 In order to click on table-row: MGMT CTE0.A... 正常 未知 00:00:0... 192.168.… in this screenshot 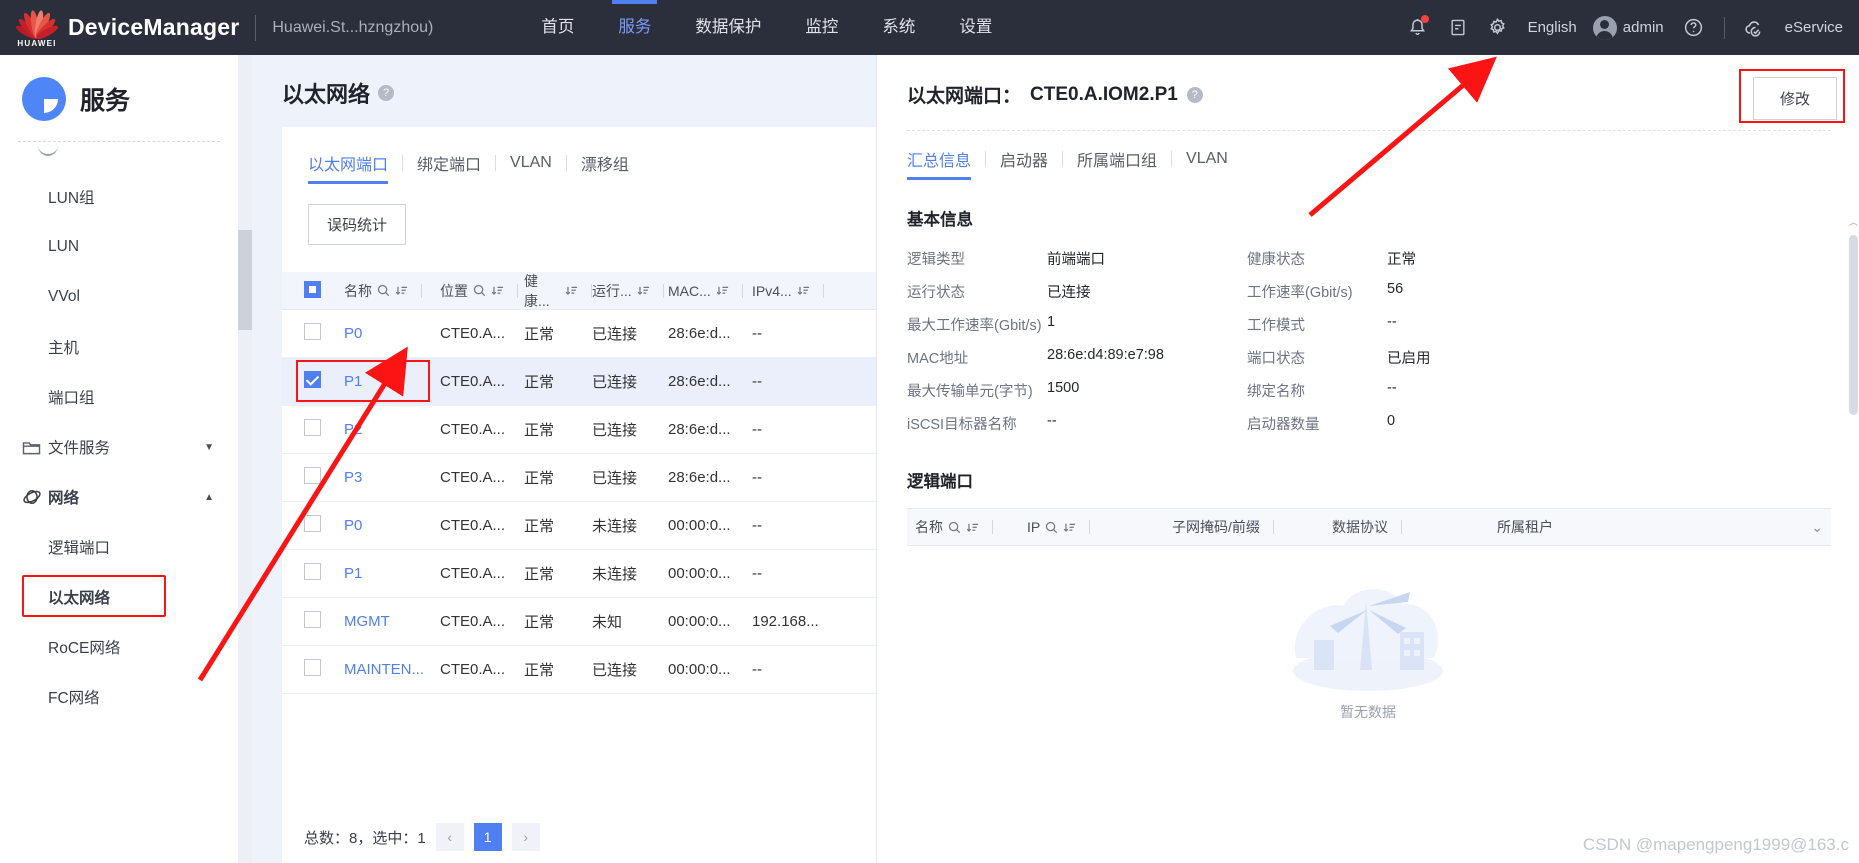, I will do `click(579, 622)`.